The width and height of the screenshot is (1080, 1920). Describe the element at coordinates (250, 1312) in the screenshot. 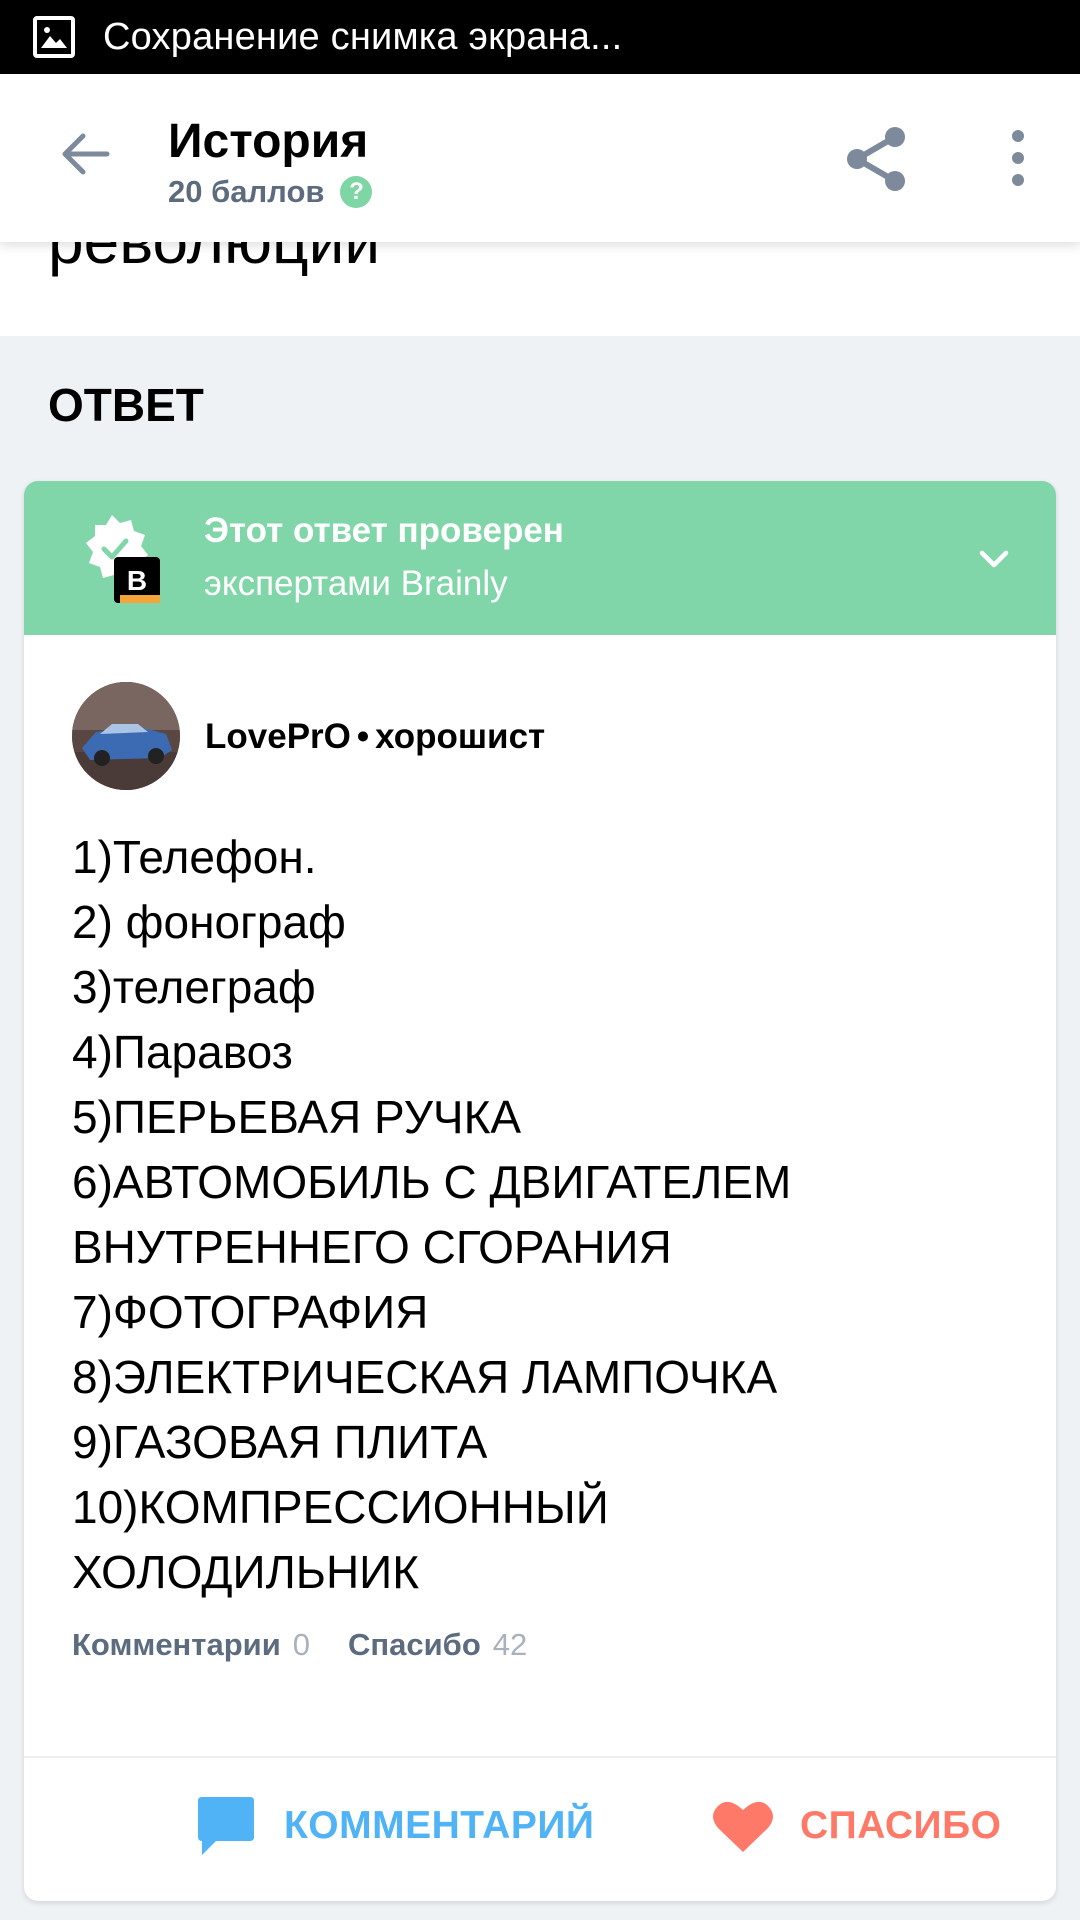

I see `answer-line: 7)ФОТОГРАФИЯ` at that location.